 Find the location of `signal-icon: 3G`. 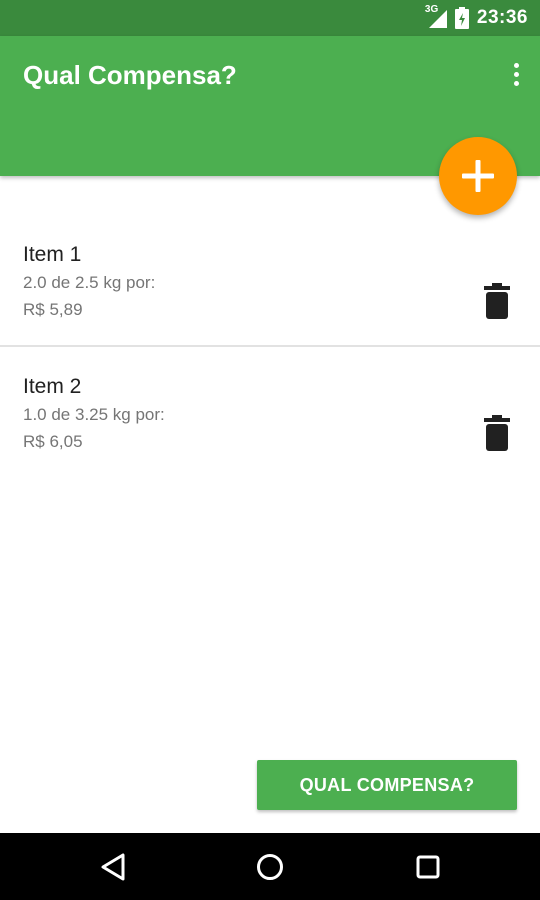

signal-icon: 3G is located at coordinates (437, 17).